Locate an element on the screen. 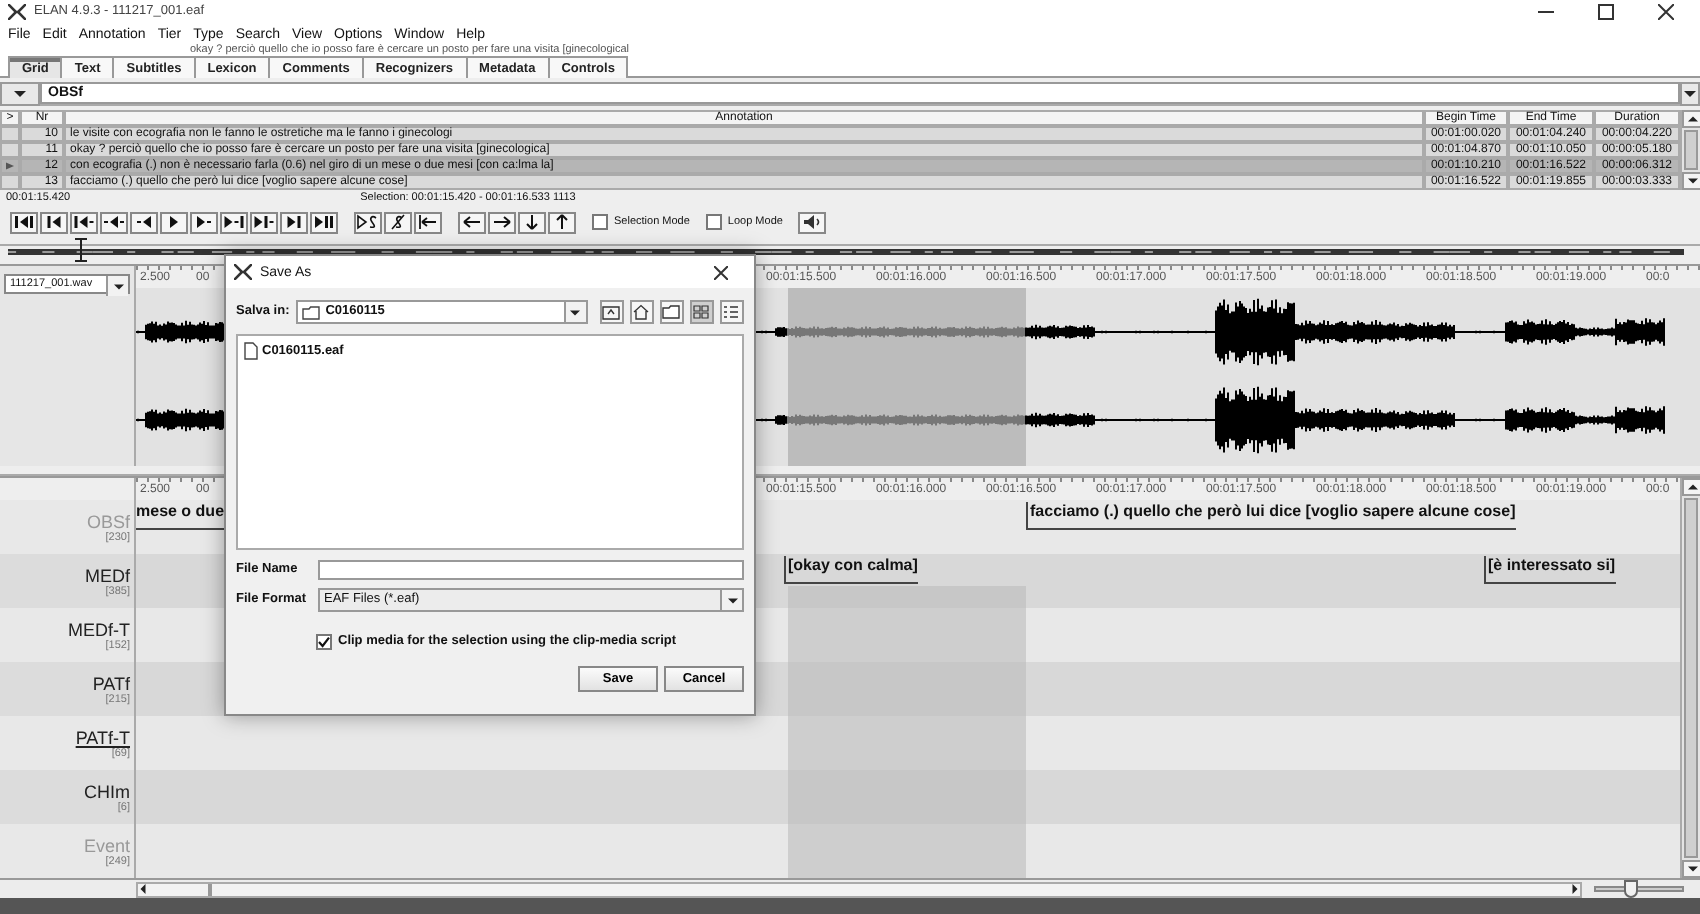 This screenshot has height=914, width=1700. next-frame-button is located at coordinates (234, 222).